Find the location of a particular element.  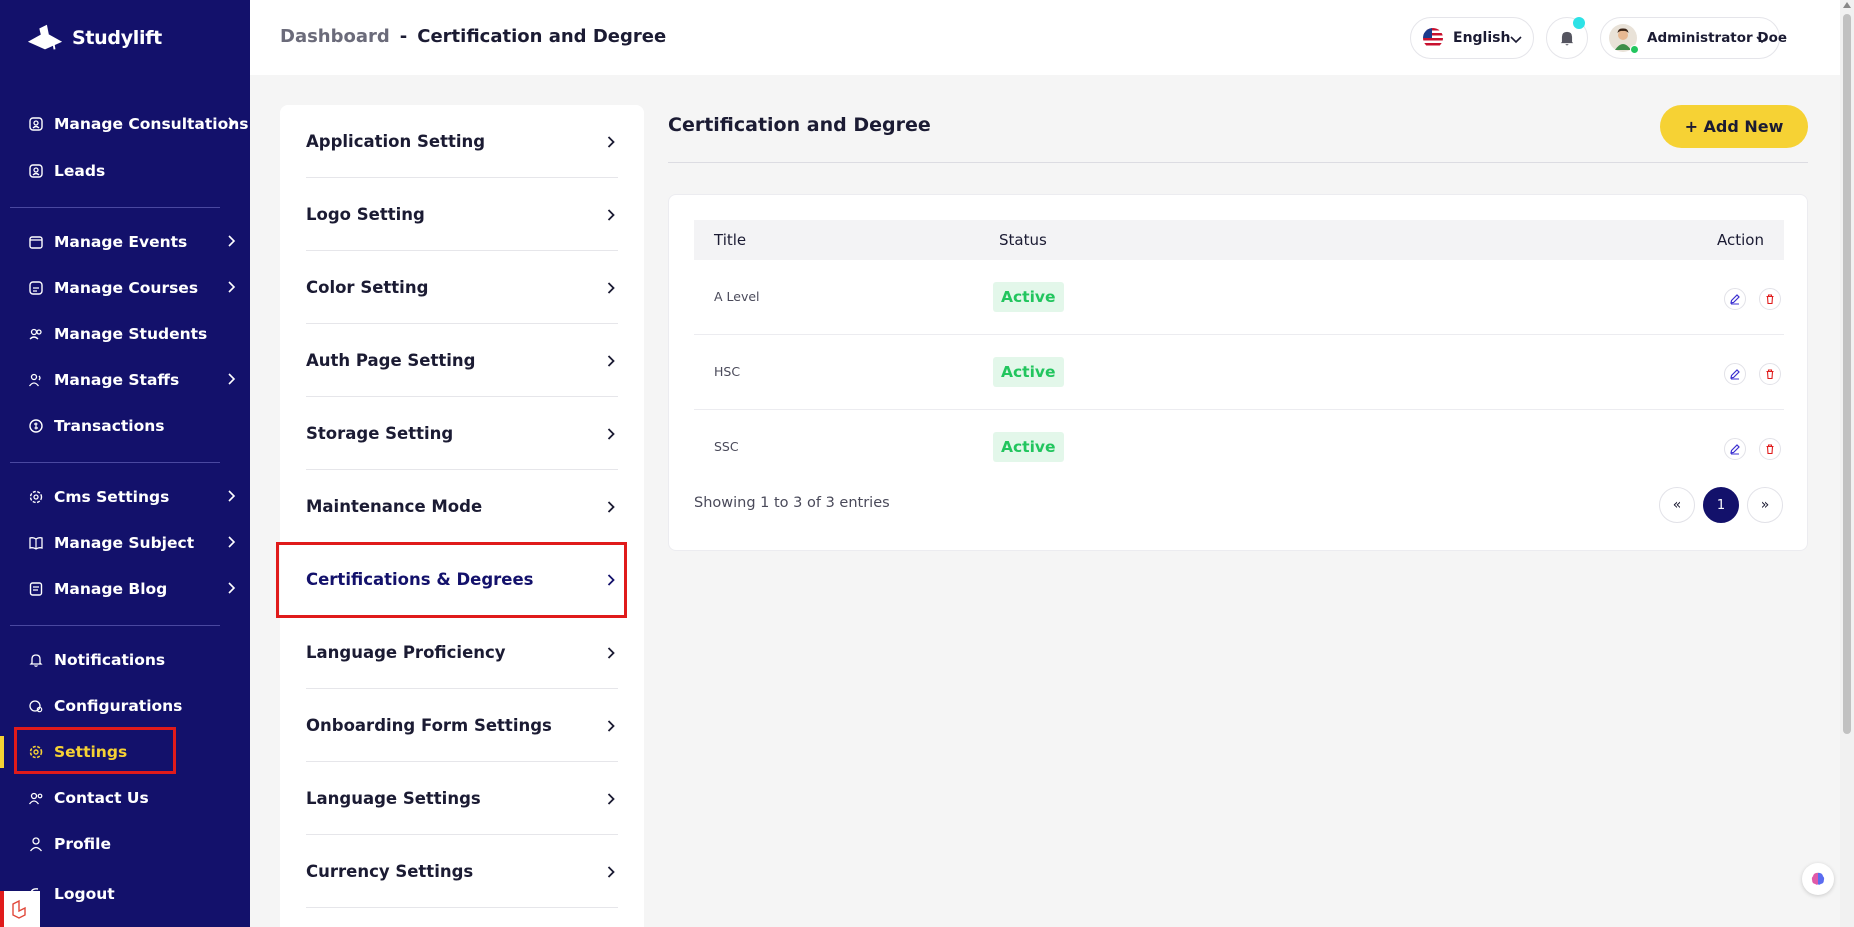

settings-item-language-proficiency: Language Proficiency is located at coordinates (462, 652).